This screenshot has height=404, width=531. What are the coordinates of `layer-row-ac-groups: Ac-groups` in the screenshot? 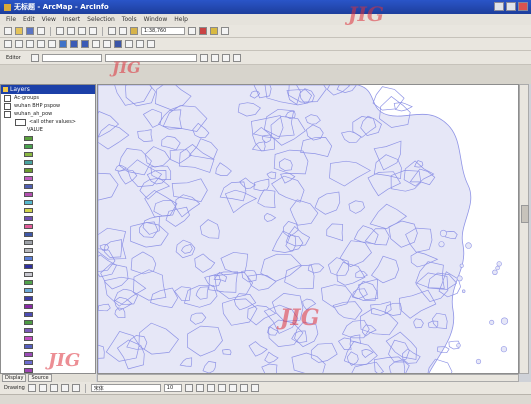 It's located at (48, 98).